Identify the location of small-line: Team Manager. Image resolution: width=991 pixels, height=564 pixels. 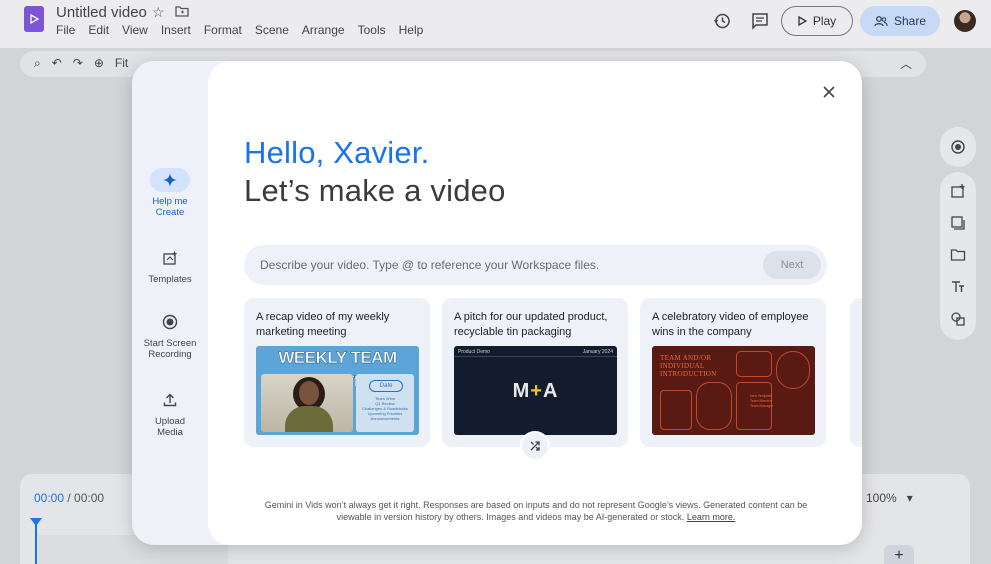
(762, 406).